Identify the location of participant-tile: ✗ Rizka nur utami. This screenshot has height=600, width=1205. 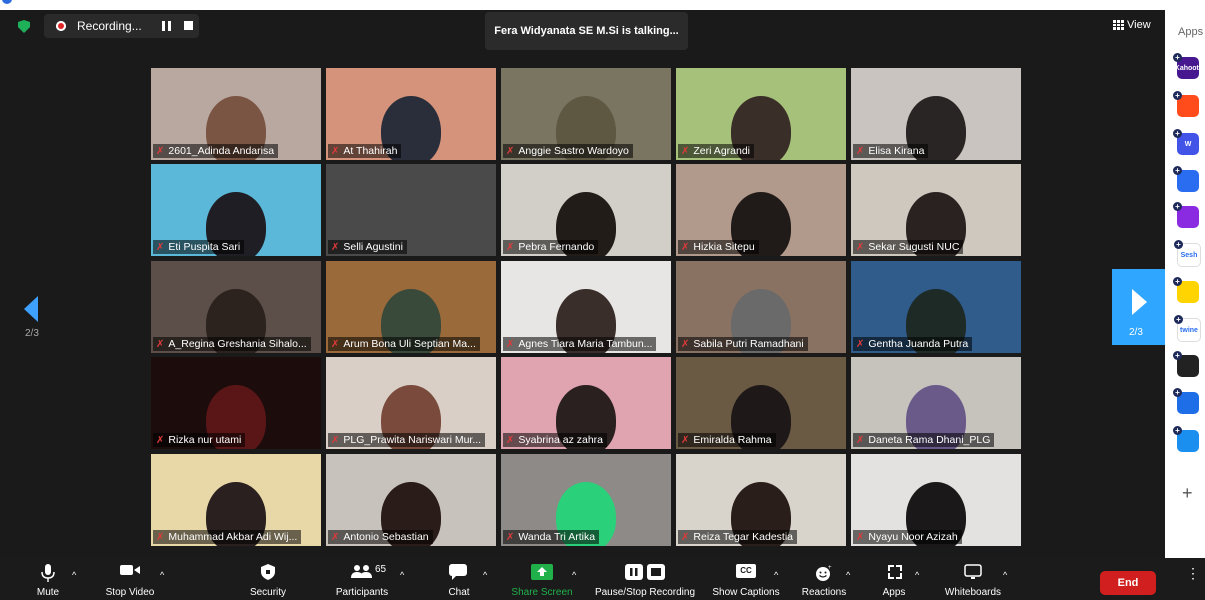
(236, 403).